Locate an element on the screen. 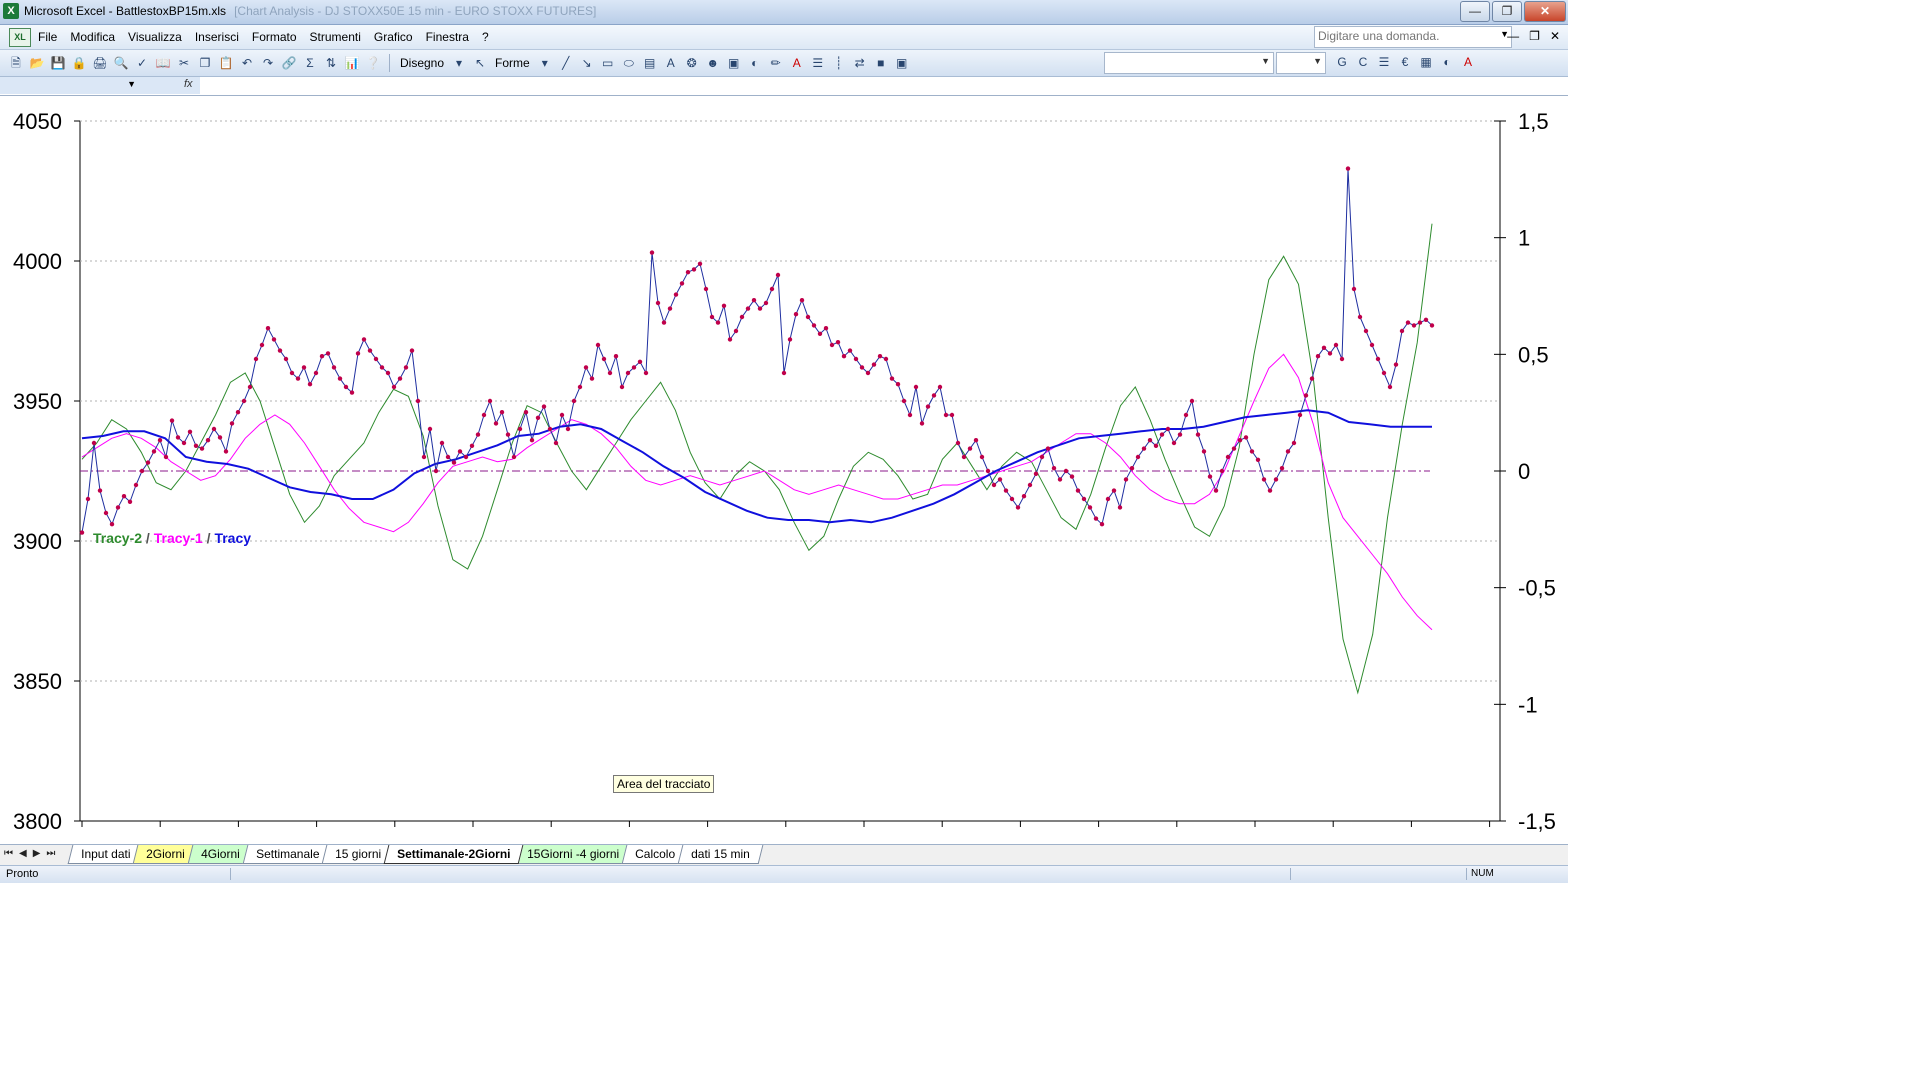  menu-finestra: Finestra is located at coordinates (447, 37).